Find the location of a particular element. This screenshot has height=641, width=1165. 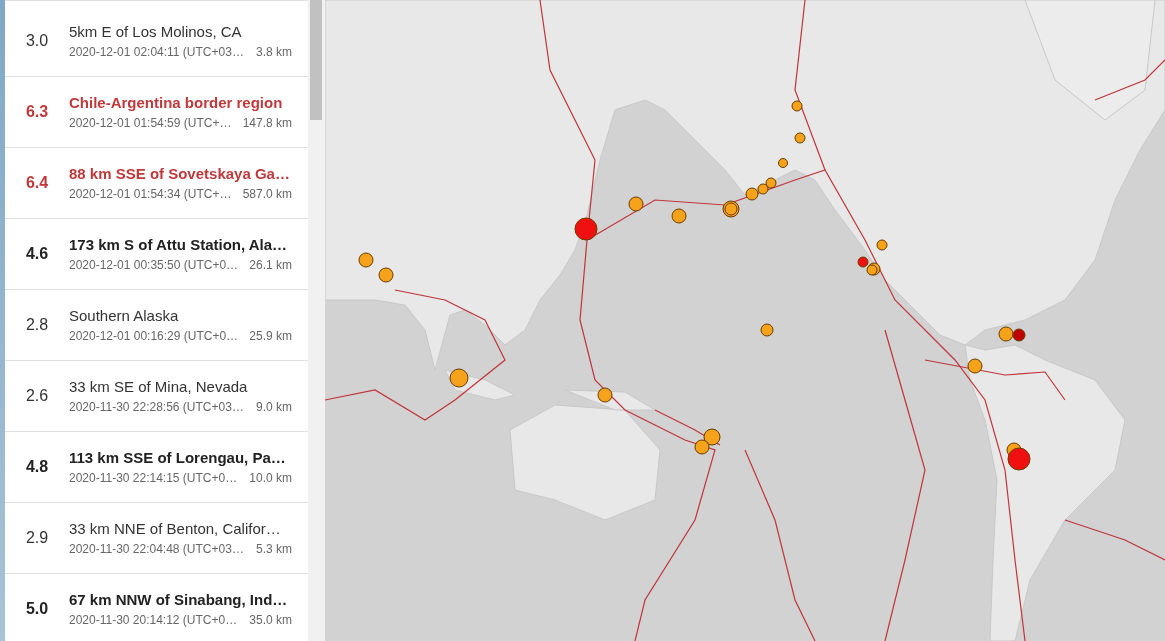

depth: 587.0 km is located at coordinates (267, 194).